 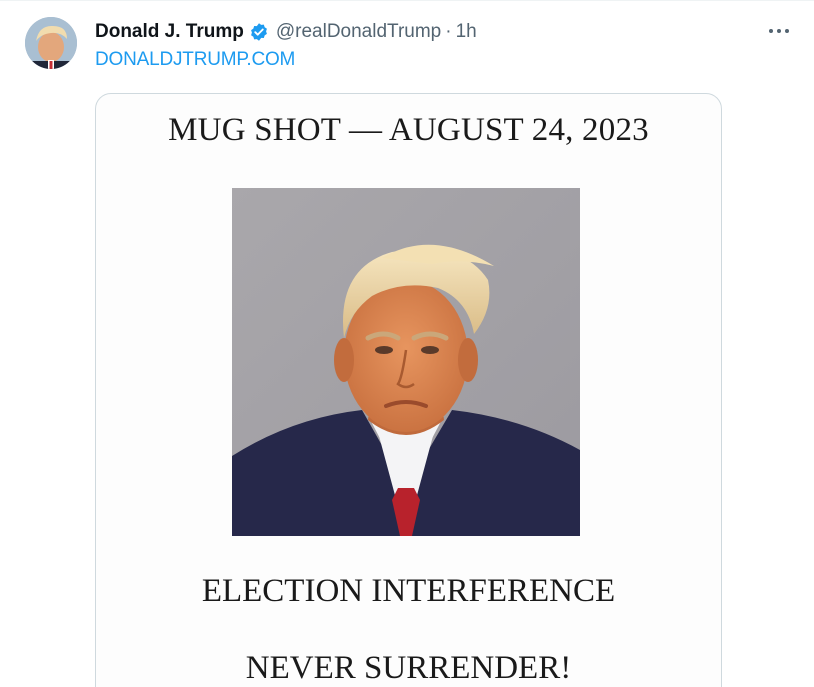 I want to click on poster-title: MUG SHOT — AUGUST 24, 2023, so click(x=408, y=130).